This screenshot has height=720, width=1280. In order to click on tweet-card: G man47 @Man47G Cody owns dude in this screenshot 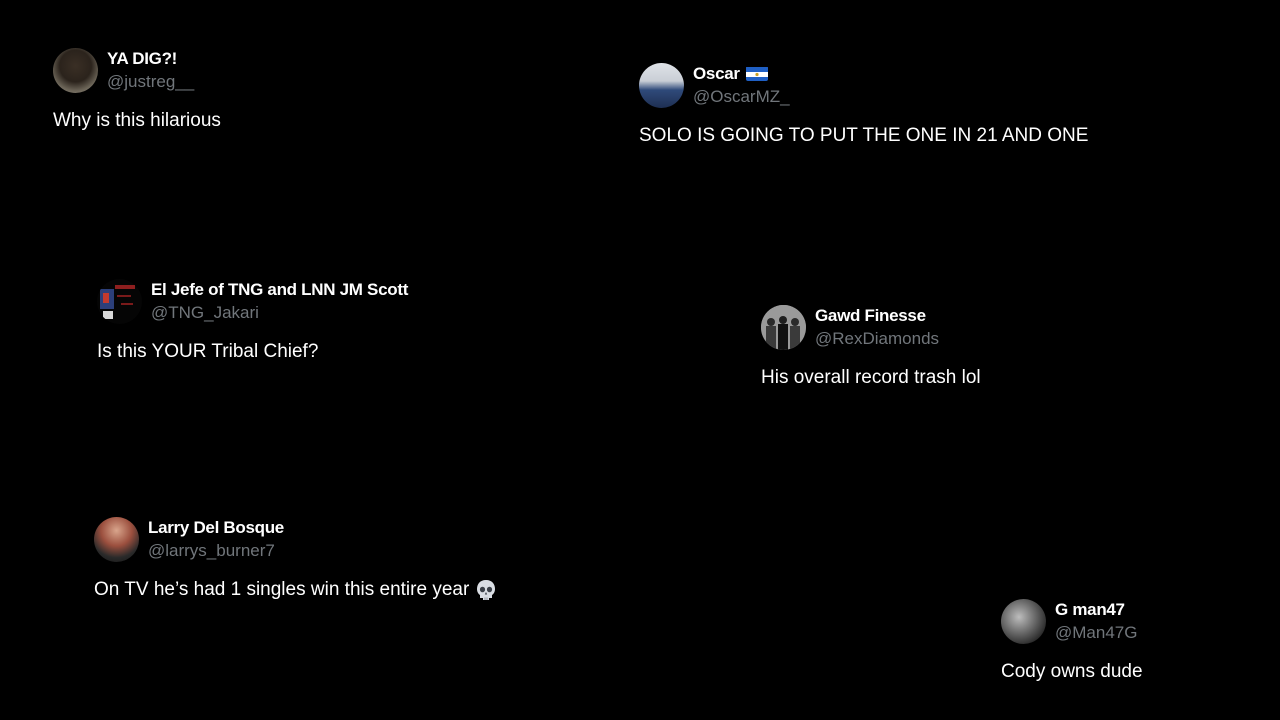, I will do `click(1072, 640)`.